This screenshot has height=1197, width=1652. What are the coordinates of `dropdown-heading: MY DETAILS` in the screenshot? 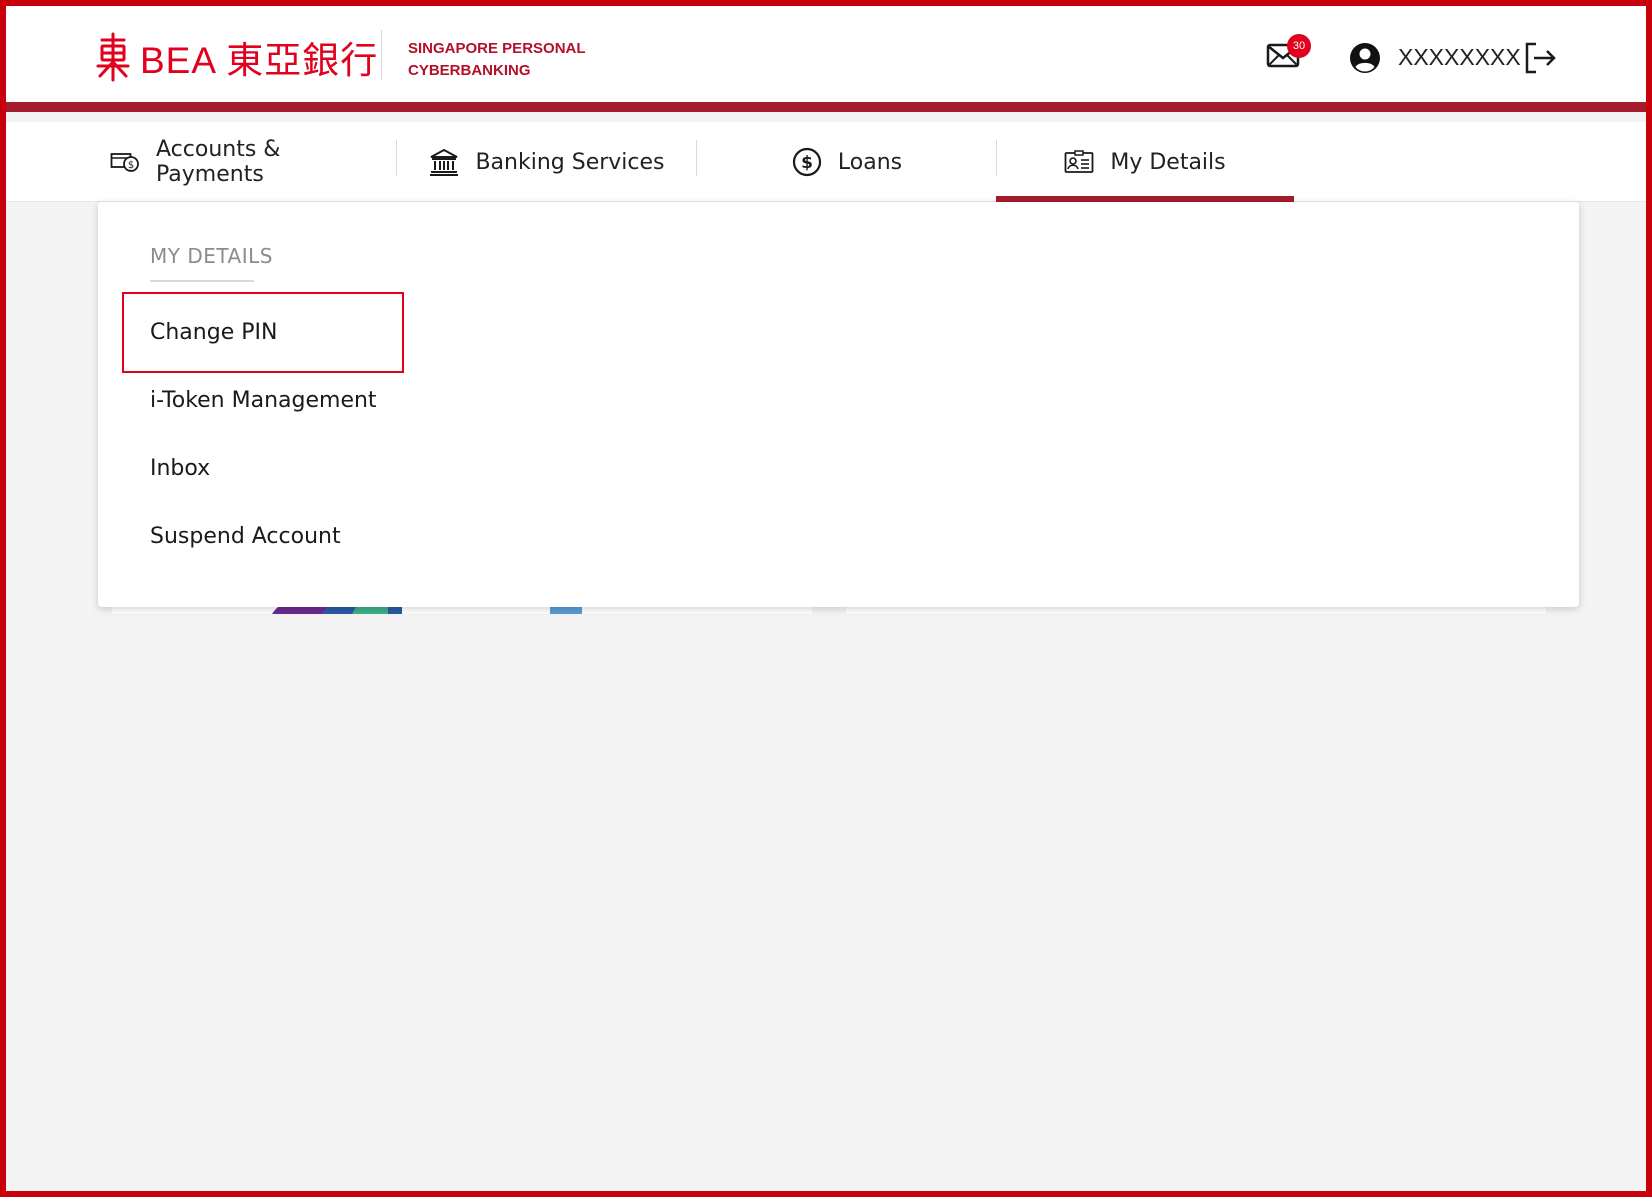 It's located at (211, 256).